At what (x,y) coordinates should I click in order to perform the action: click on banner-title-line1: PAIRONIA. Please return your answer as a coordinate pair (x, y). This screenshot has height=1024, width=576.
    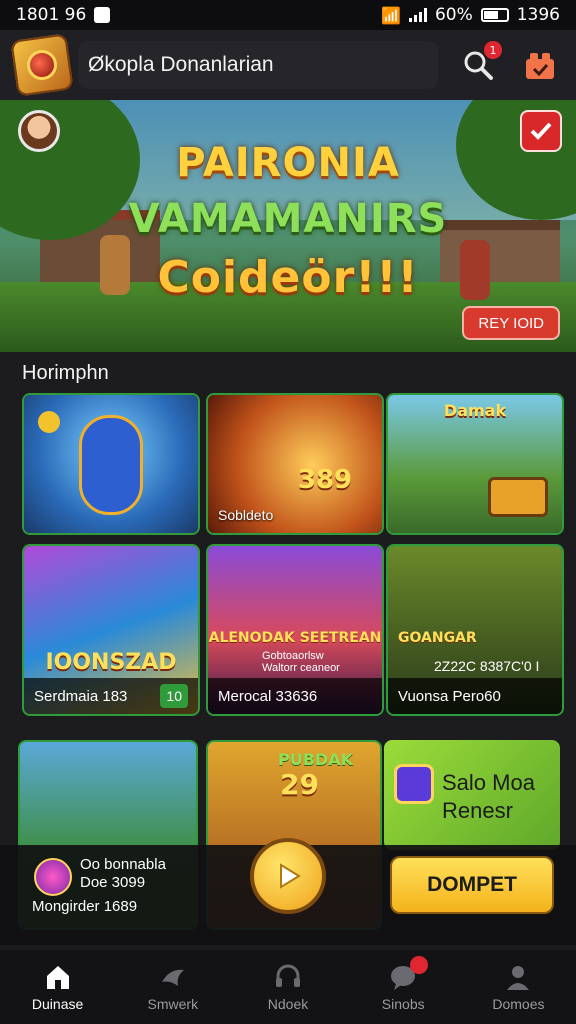
    Looking at the image, I should click on (288, 163).